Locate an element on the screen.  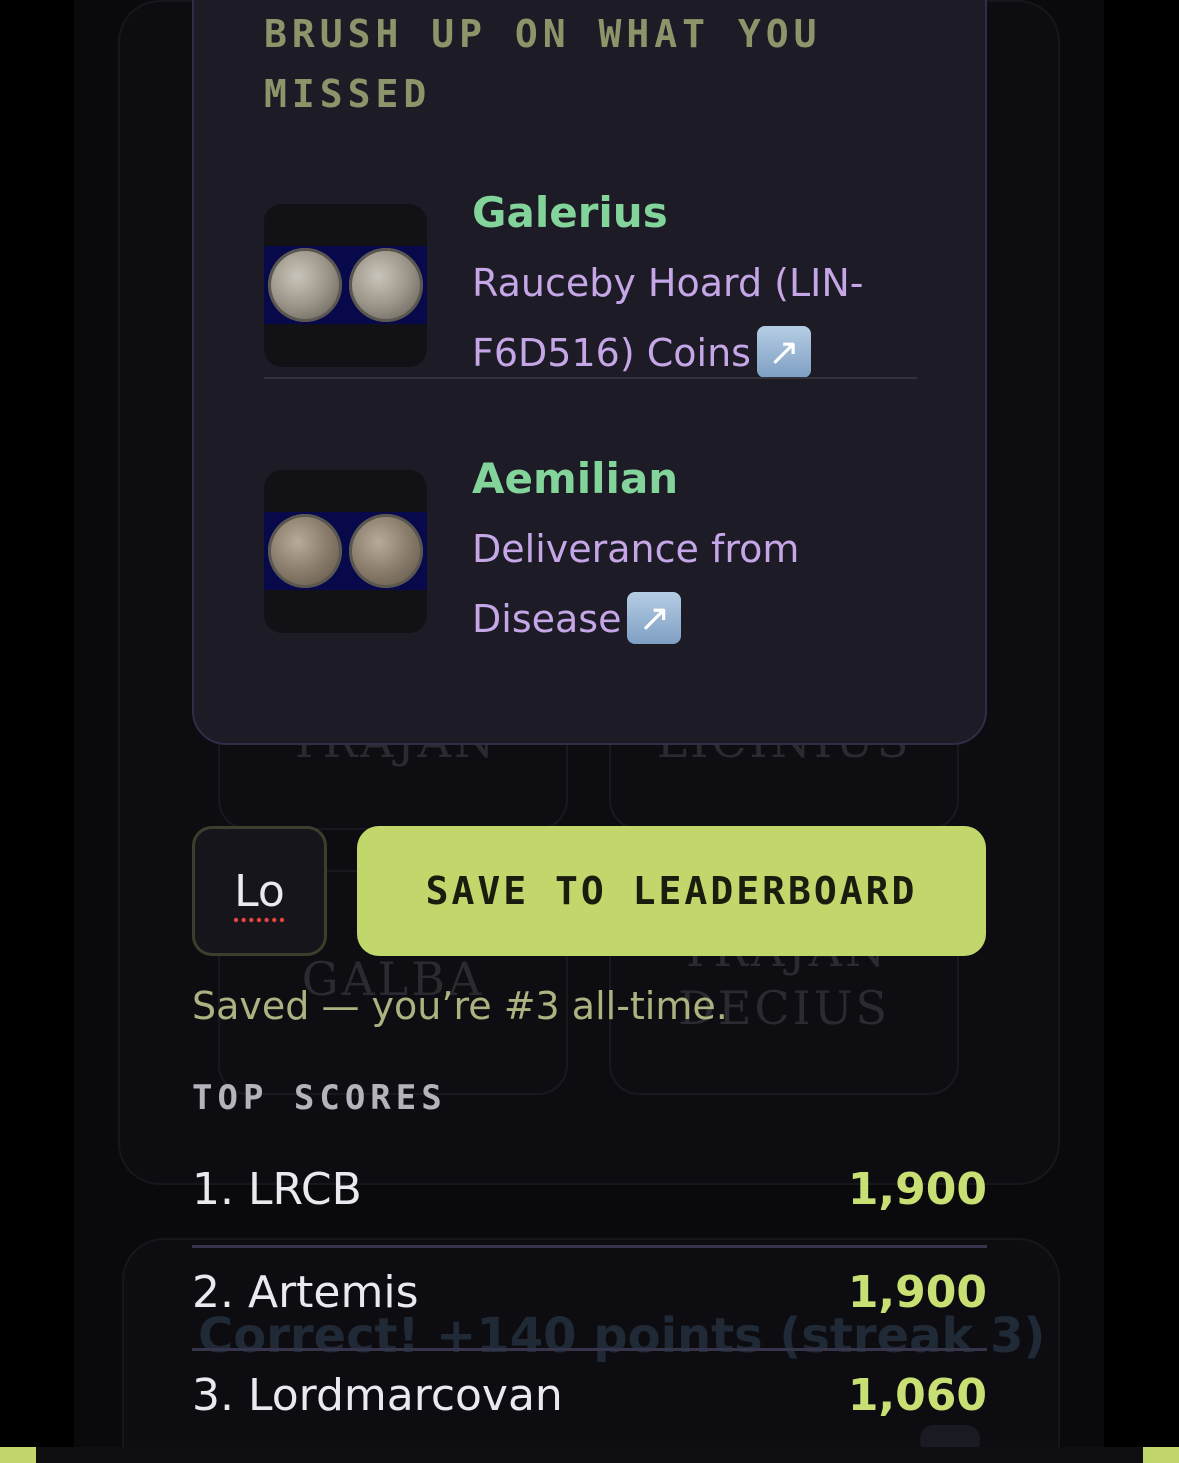
initials-input: Lo is located at coordinates (259, 891).